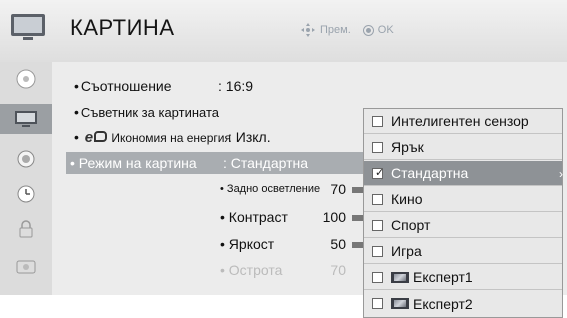 The width and height of the screenshot is (567, 318). What do you see at coordinates (122, 27) in the screenshot?
I see `page-title: КАРТИНА` at bounding box center [122, 27].